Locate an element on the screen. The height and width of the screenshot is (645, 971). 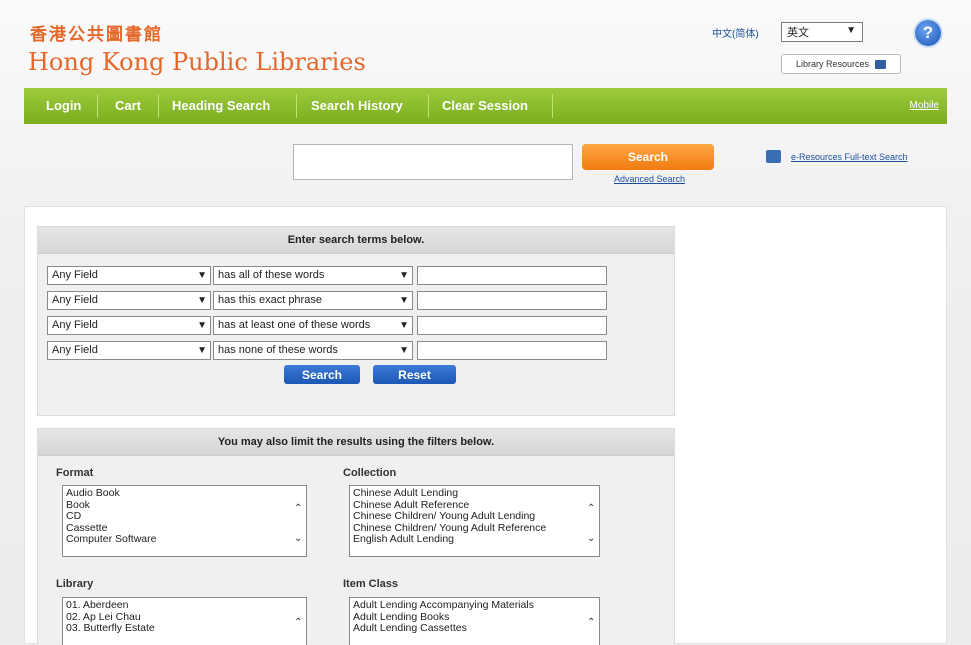
language-select: 英文 ▼ is located at coordinates (822, 32).